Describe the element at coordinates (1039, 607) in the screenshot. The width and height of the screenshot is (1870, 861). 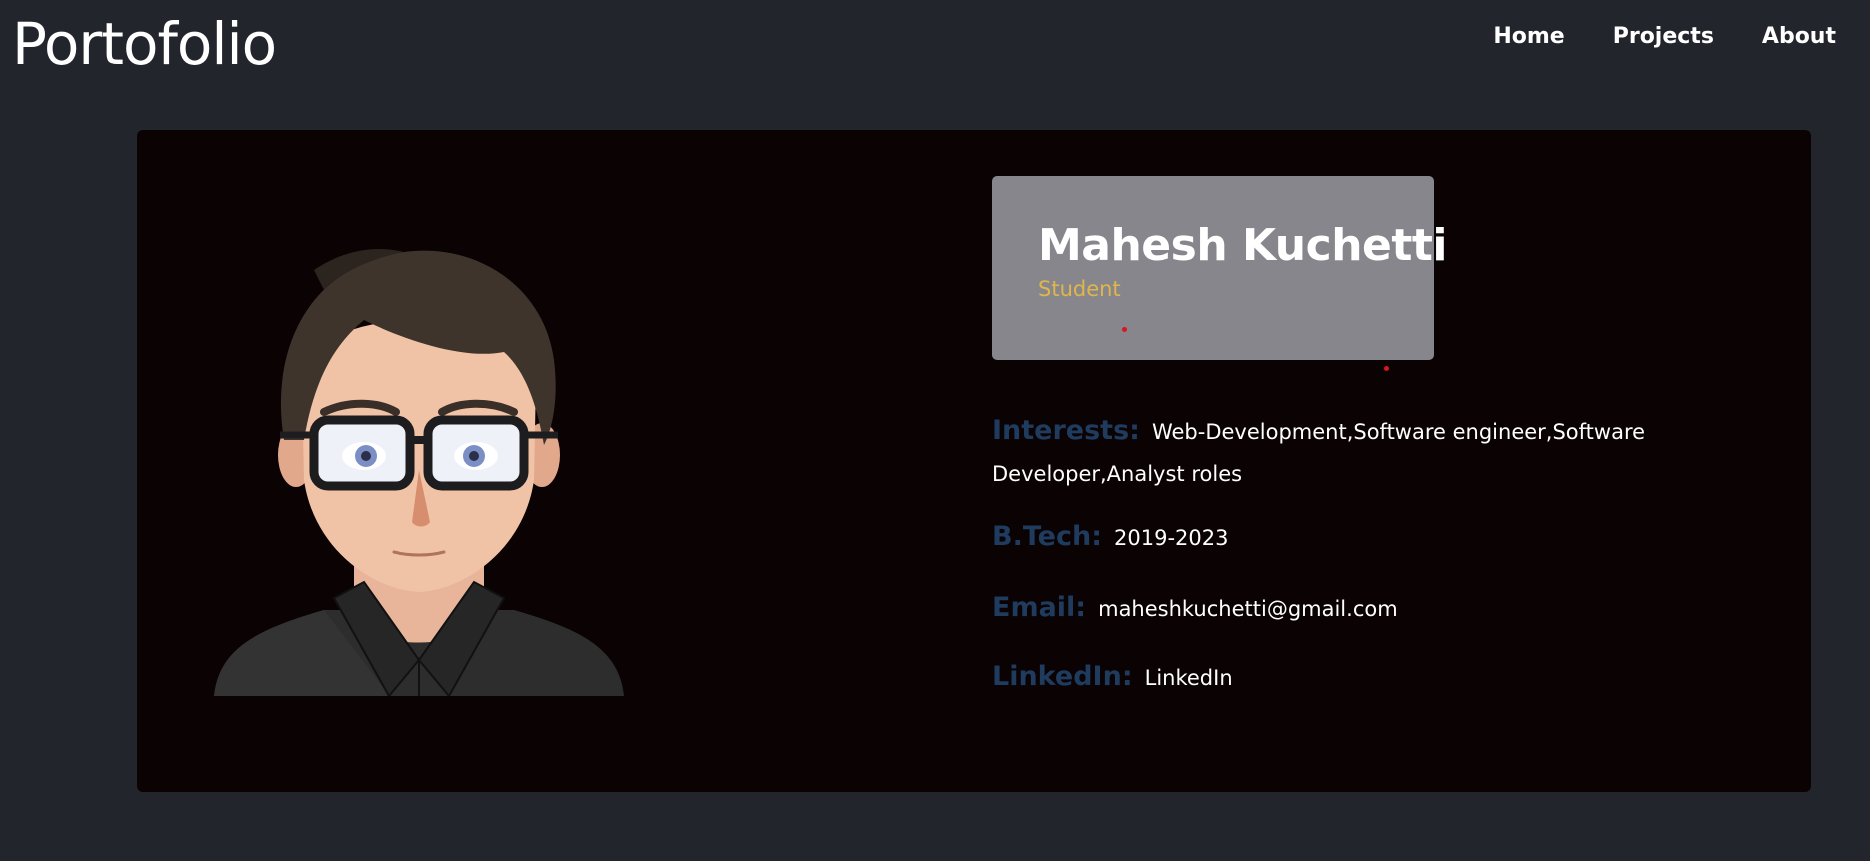
I see `email-label: Email:` at that location.